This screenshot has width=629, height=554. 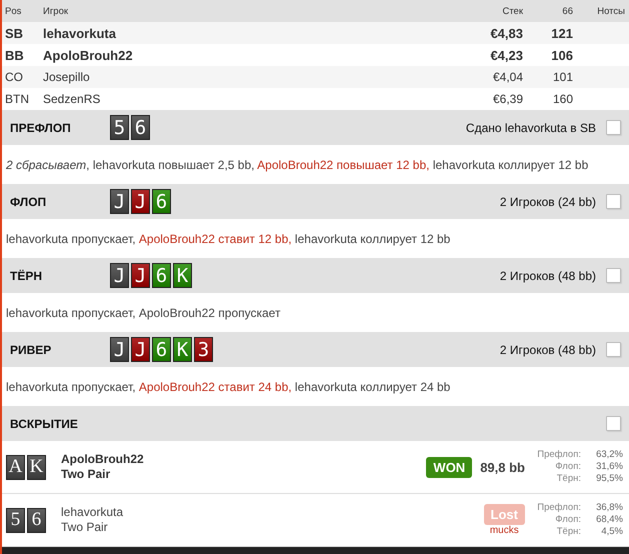 I want to click on action-line: lehavorkuta пропускает, ApoloBrouh22 ставит 12 bb, lehavorkuta коллирует 12 bb, so click(x=228, y=239).